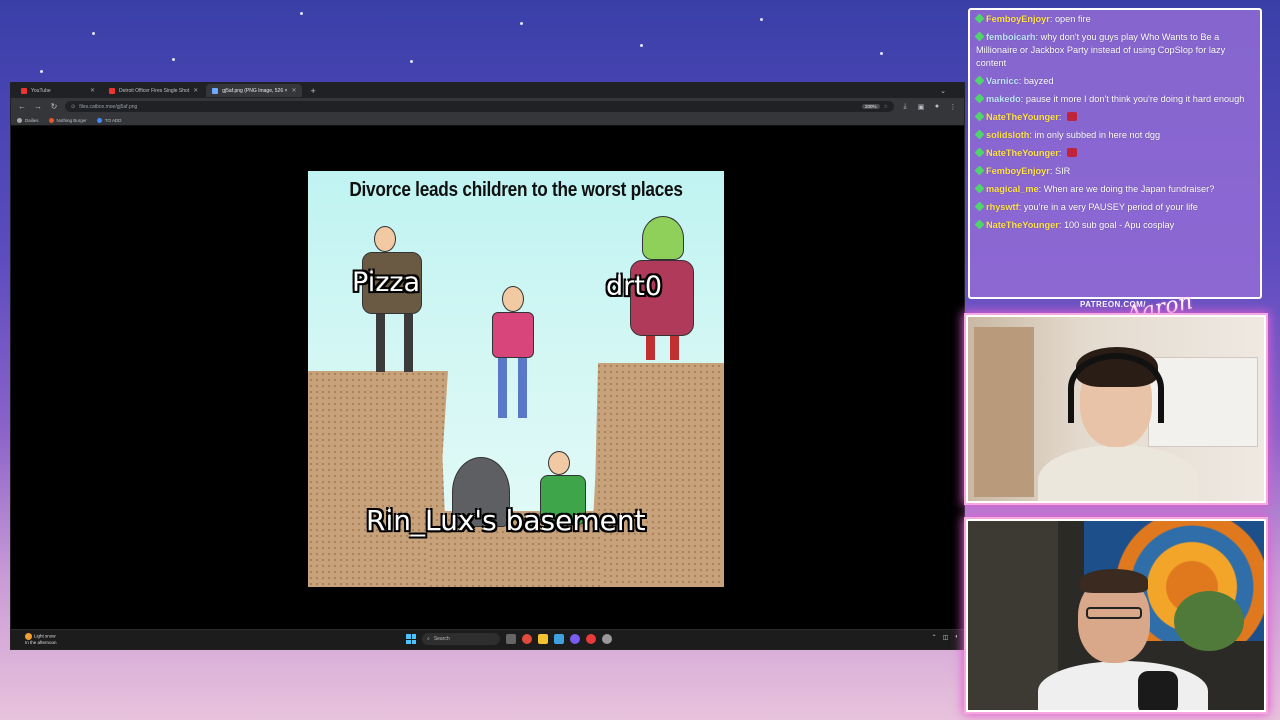 Image resolution: width=1280 pixels, height=720 pixels. Describe the element at coordinates (956, 637) in the screenshot. I see `volume-icon: ◖` at that location.